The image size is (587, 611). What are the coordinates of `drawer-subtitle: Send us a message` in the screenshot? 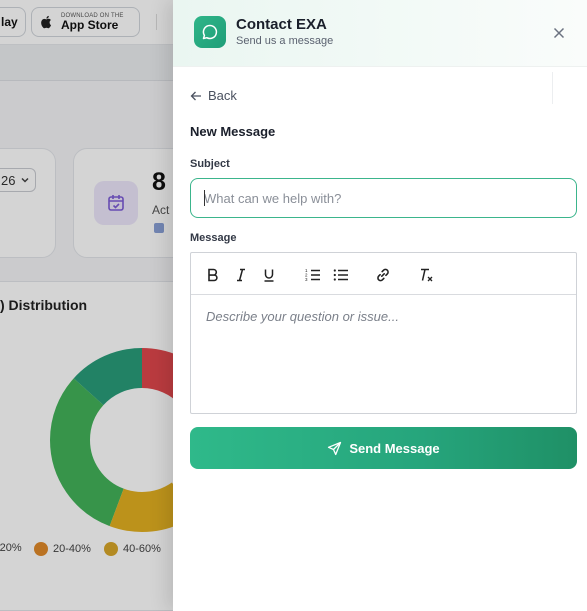 It's located at (285, 41).